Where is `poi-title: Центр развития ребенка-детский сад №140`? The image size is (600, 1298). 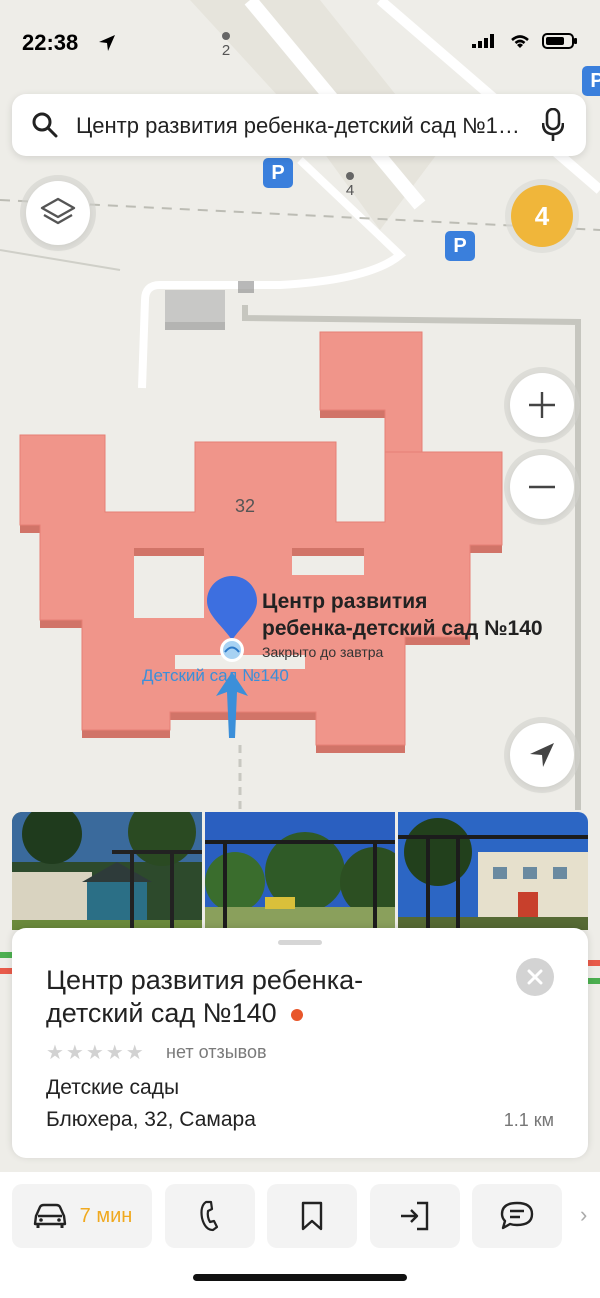 poi-title: Центр развития ребенка-детский сад №140 is located at coordinates (402, 615).